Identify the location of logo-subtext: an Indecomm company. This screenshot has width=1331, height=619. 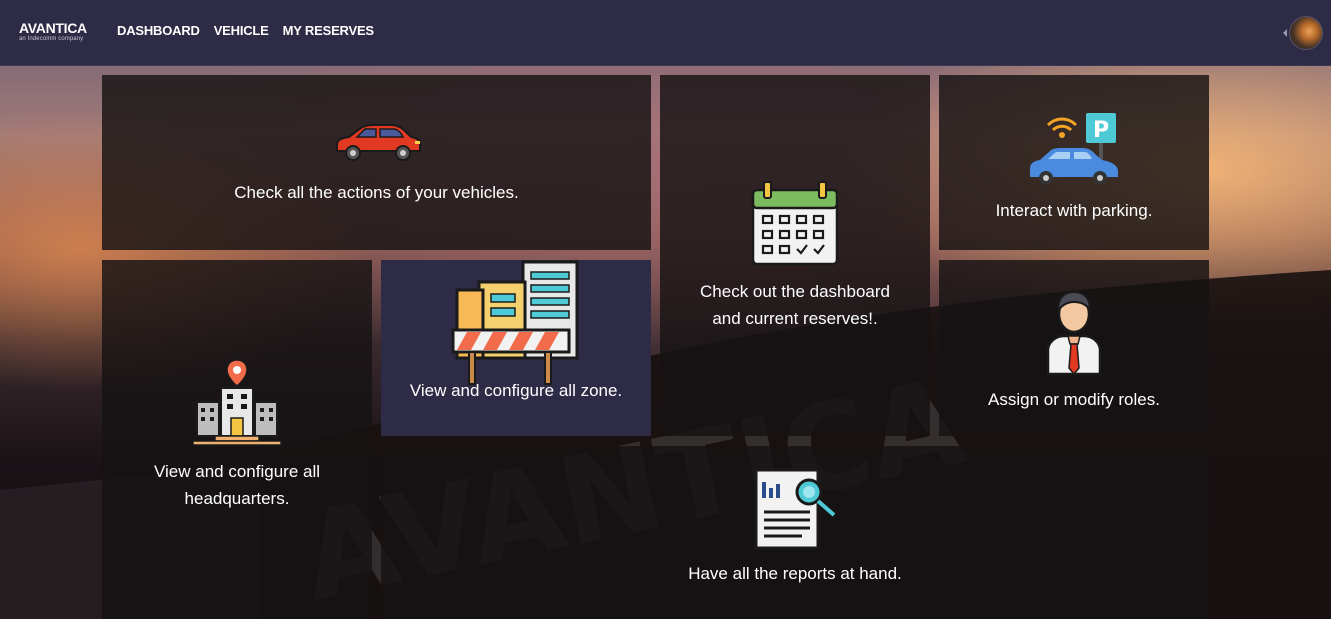
(51, 39).